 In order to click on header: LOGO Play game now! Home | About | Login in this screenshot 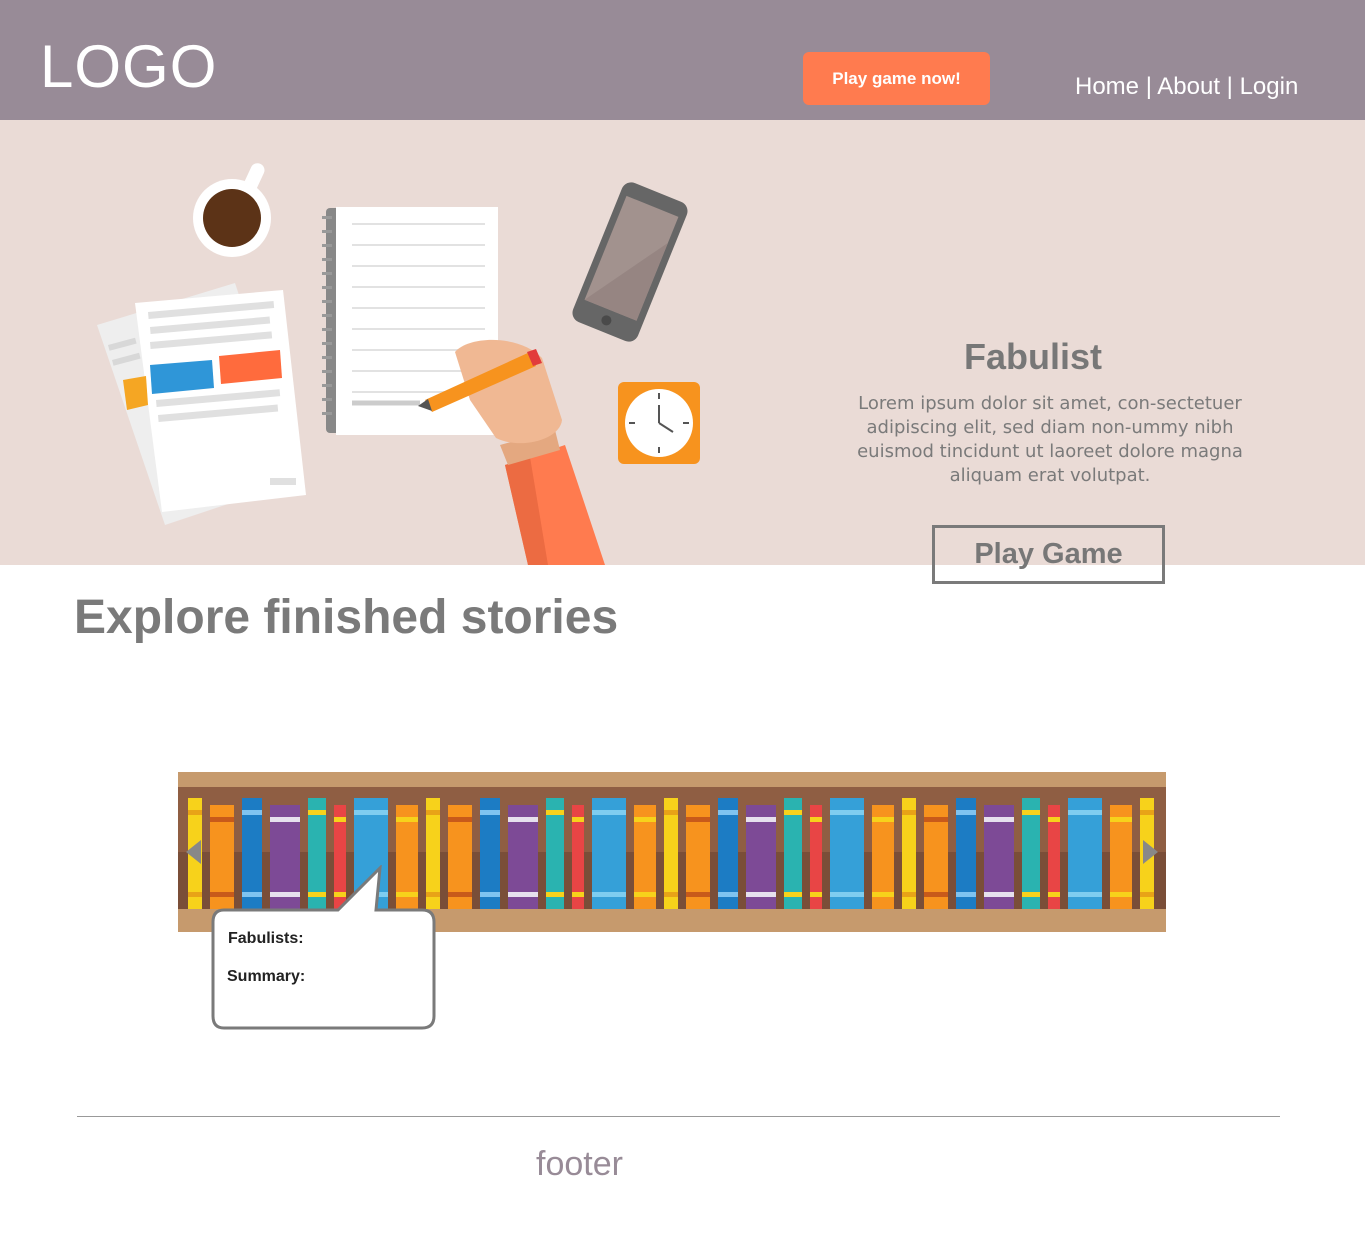, I will do `click(682, 60)`.